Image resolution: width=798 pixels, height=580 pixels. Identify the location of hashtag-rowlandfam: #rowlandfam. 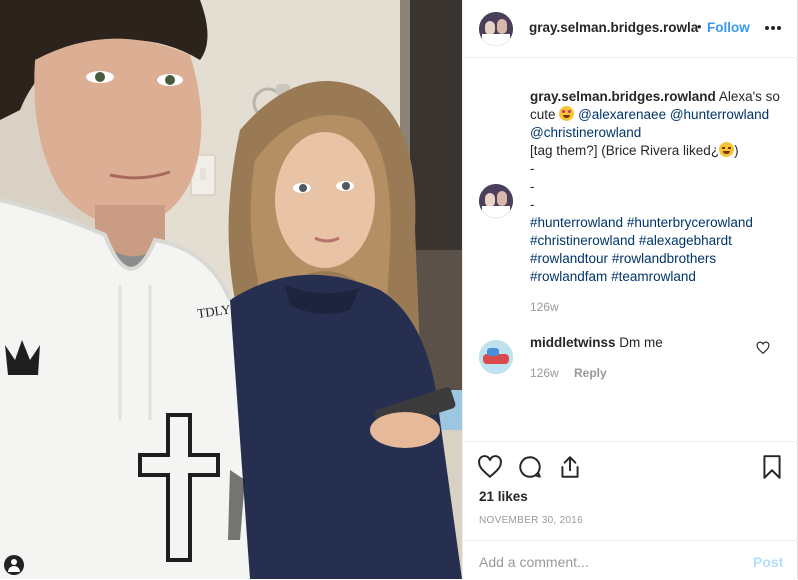
(568, 276).